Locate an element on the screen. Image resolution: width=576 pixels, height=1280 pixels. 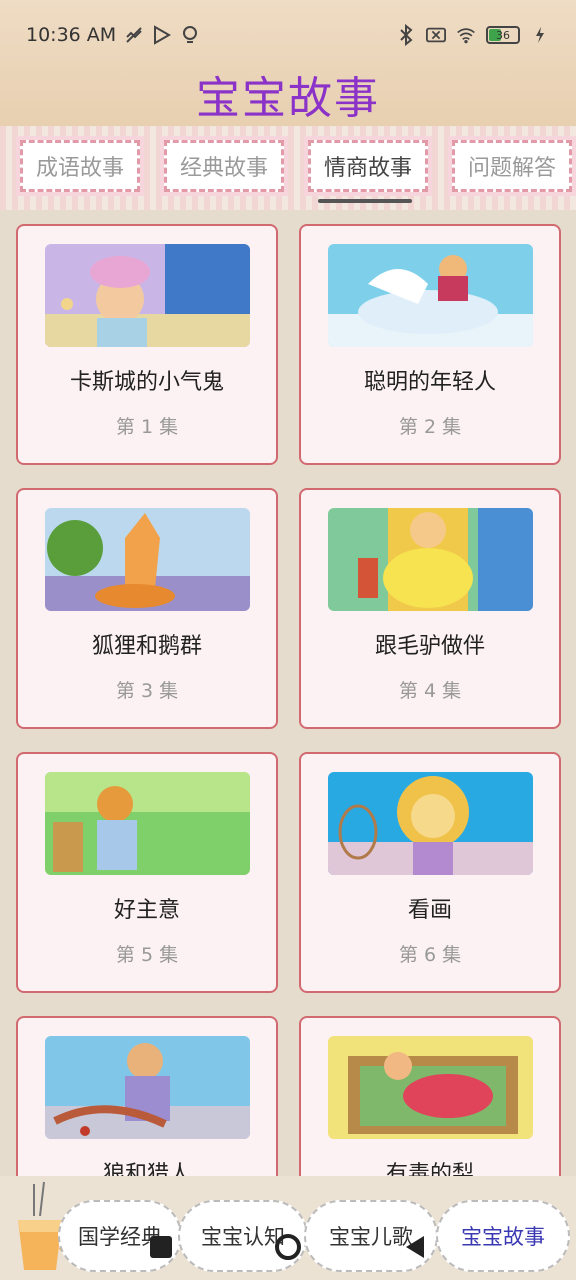
story-card: 跟毛驴做伴 第 4 集 is located at coordinates (430, 608).